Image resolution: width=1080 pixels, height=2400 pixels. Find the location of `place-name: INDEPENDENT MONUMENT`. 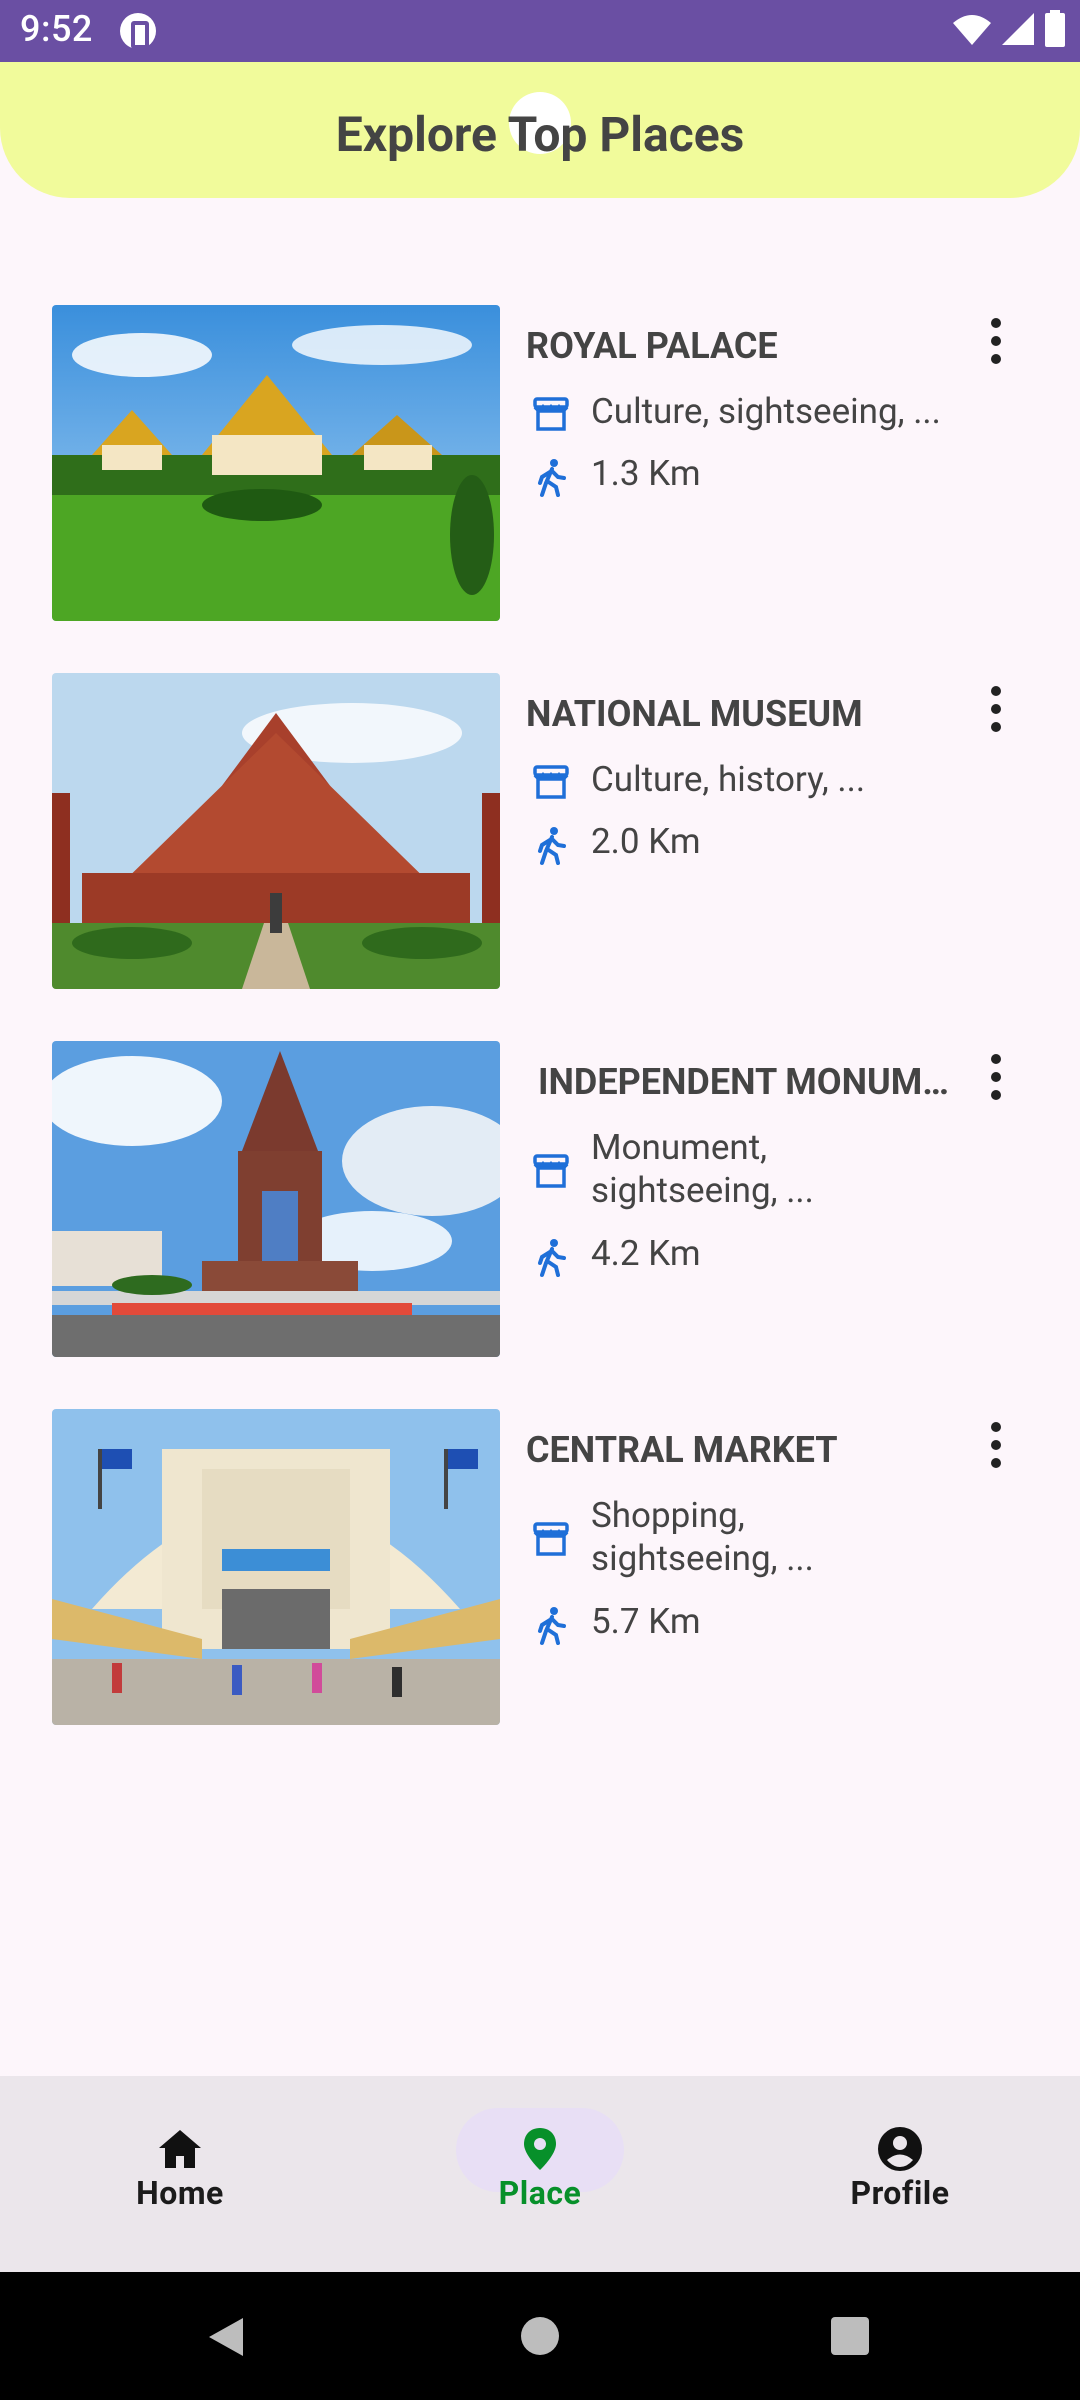

place-name: INDEPENDENT MONUMENT is located at coordinates (748, 1082).